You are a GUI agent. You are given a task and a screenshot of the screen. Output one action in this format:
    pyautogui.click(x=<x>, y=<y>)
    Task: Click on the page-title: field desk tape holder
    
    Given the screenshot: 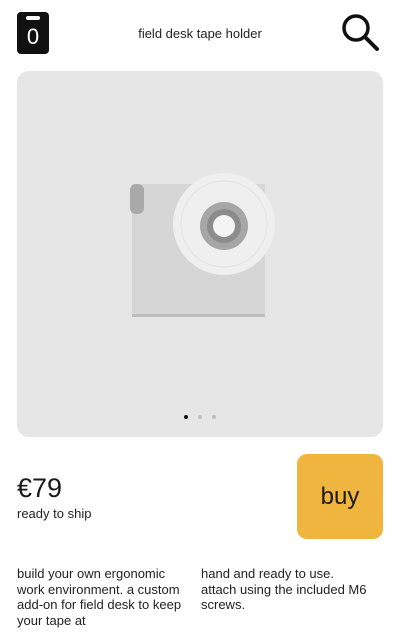 What is the action you would take?
    pyautogui.click(x=200, y=33)
    